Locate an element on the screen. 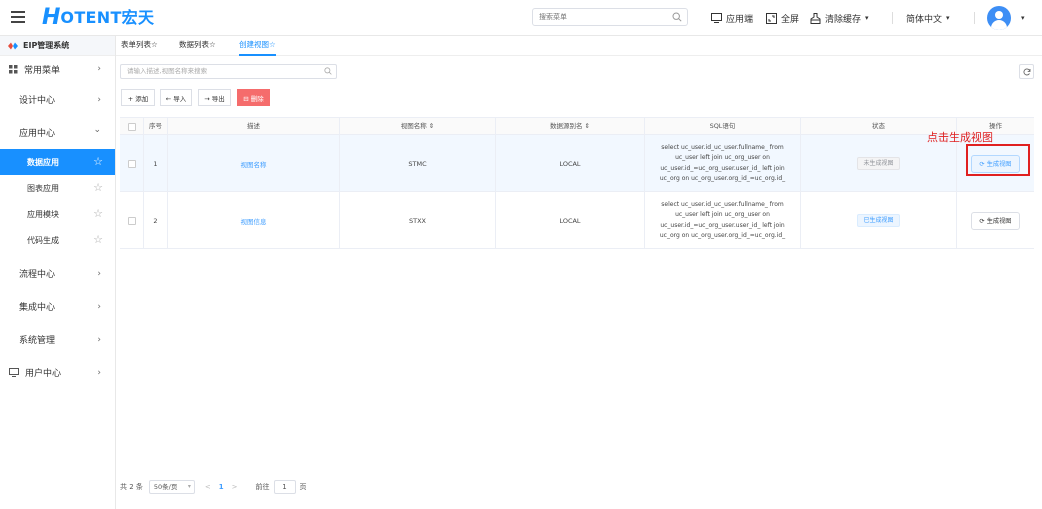  top-header: H OTENT宏天 应用端 全屏 清除缓存 ▾ 简体中文 ▾ ▾ is located at coordinates (521, 18).